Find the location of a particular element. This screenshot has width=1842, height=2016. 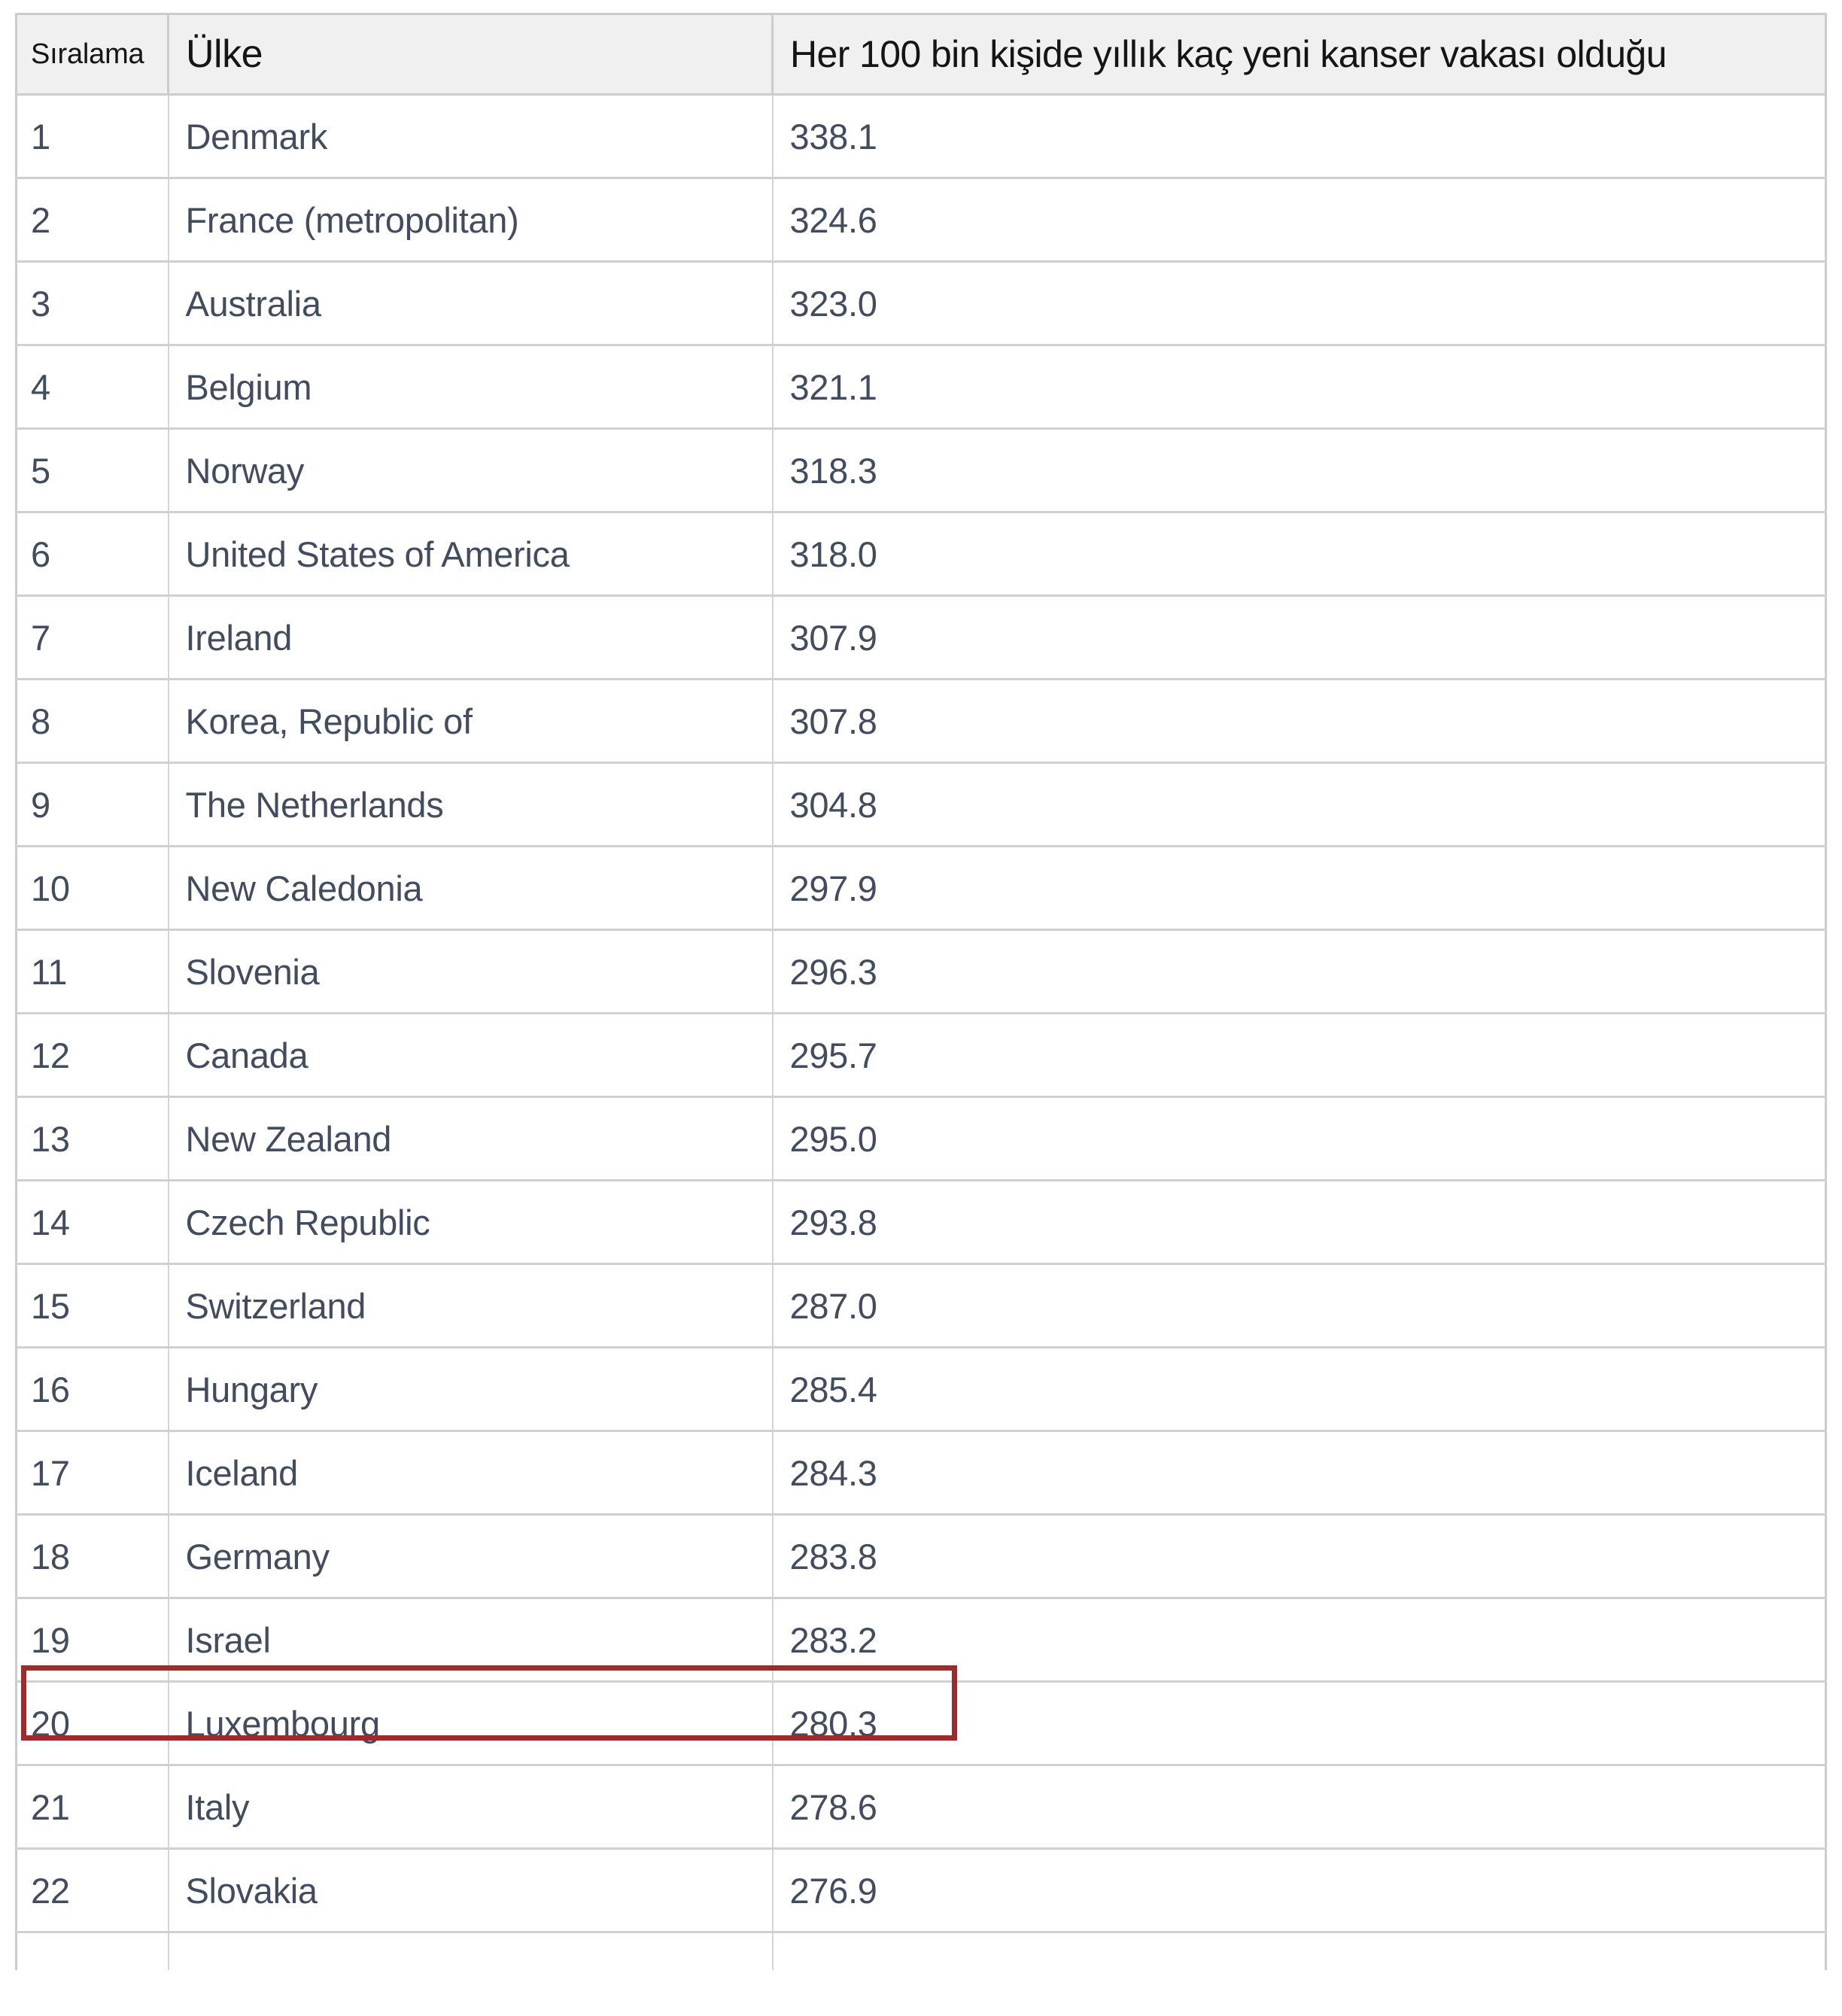

cell-value: 321.1 is located at coordinates (1299, 387).